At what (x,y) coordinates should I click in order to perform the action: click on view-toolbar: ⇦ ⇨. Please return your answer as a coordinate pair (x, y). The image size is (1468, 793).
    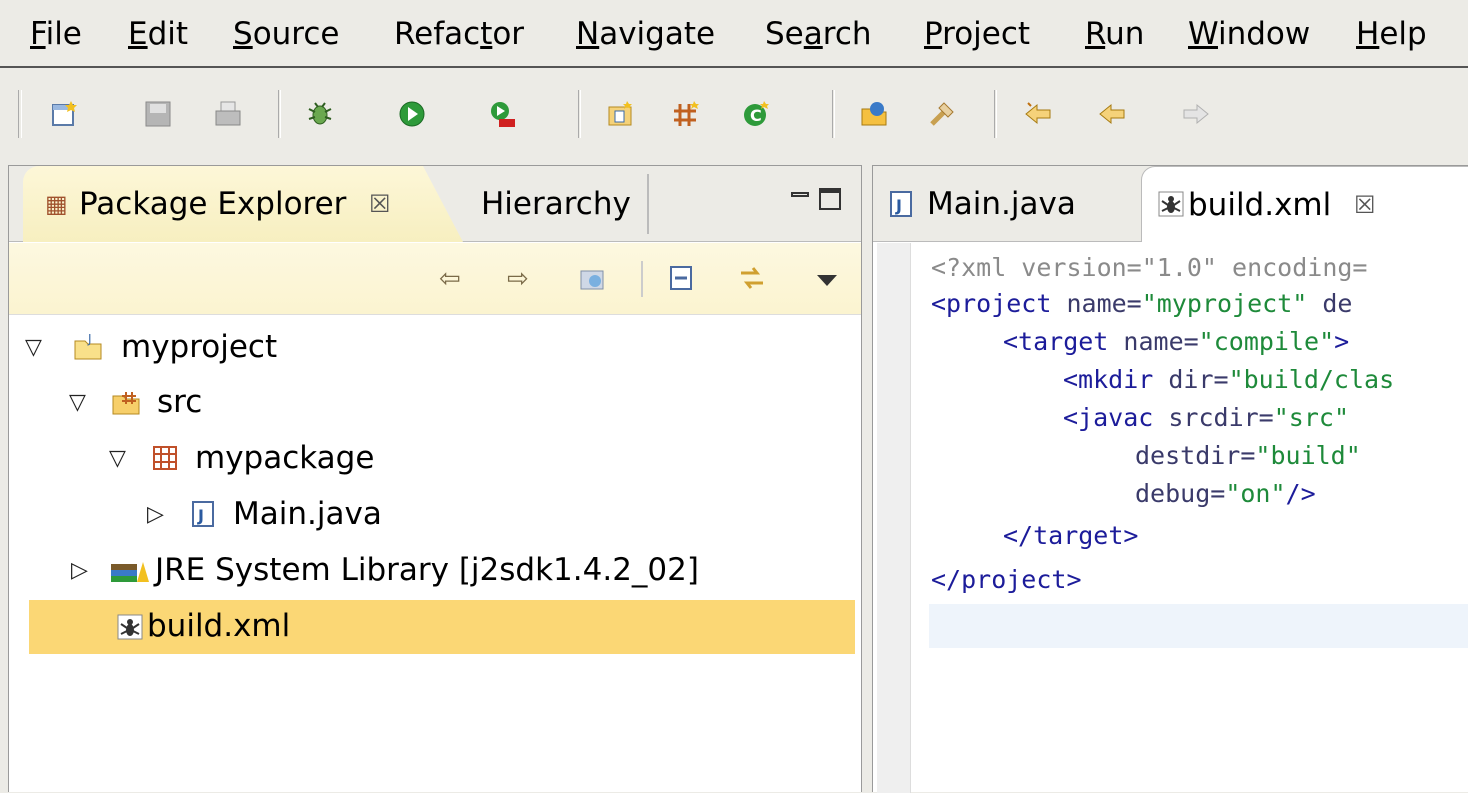
    Looking at the image, I should click on (435, 279).